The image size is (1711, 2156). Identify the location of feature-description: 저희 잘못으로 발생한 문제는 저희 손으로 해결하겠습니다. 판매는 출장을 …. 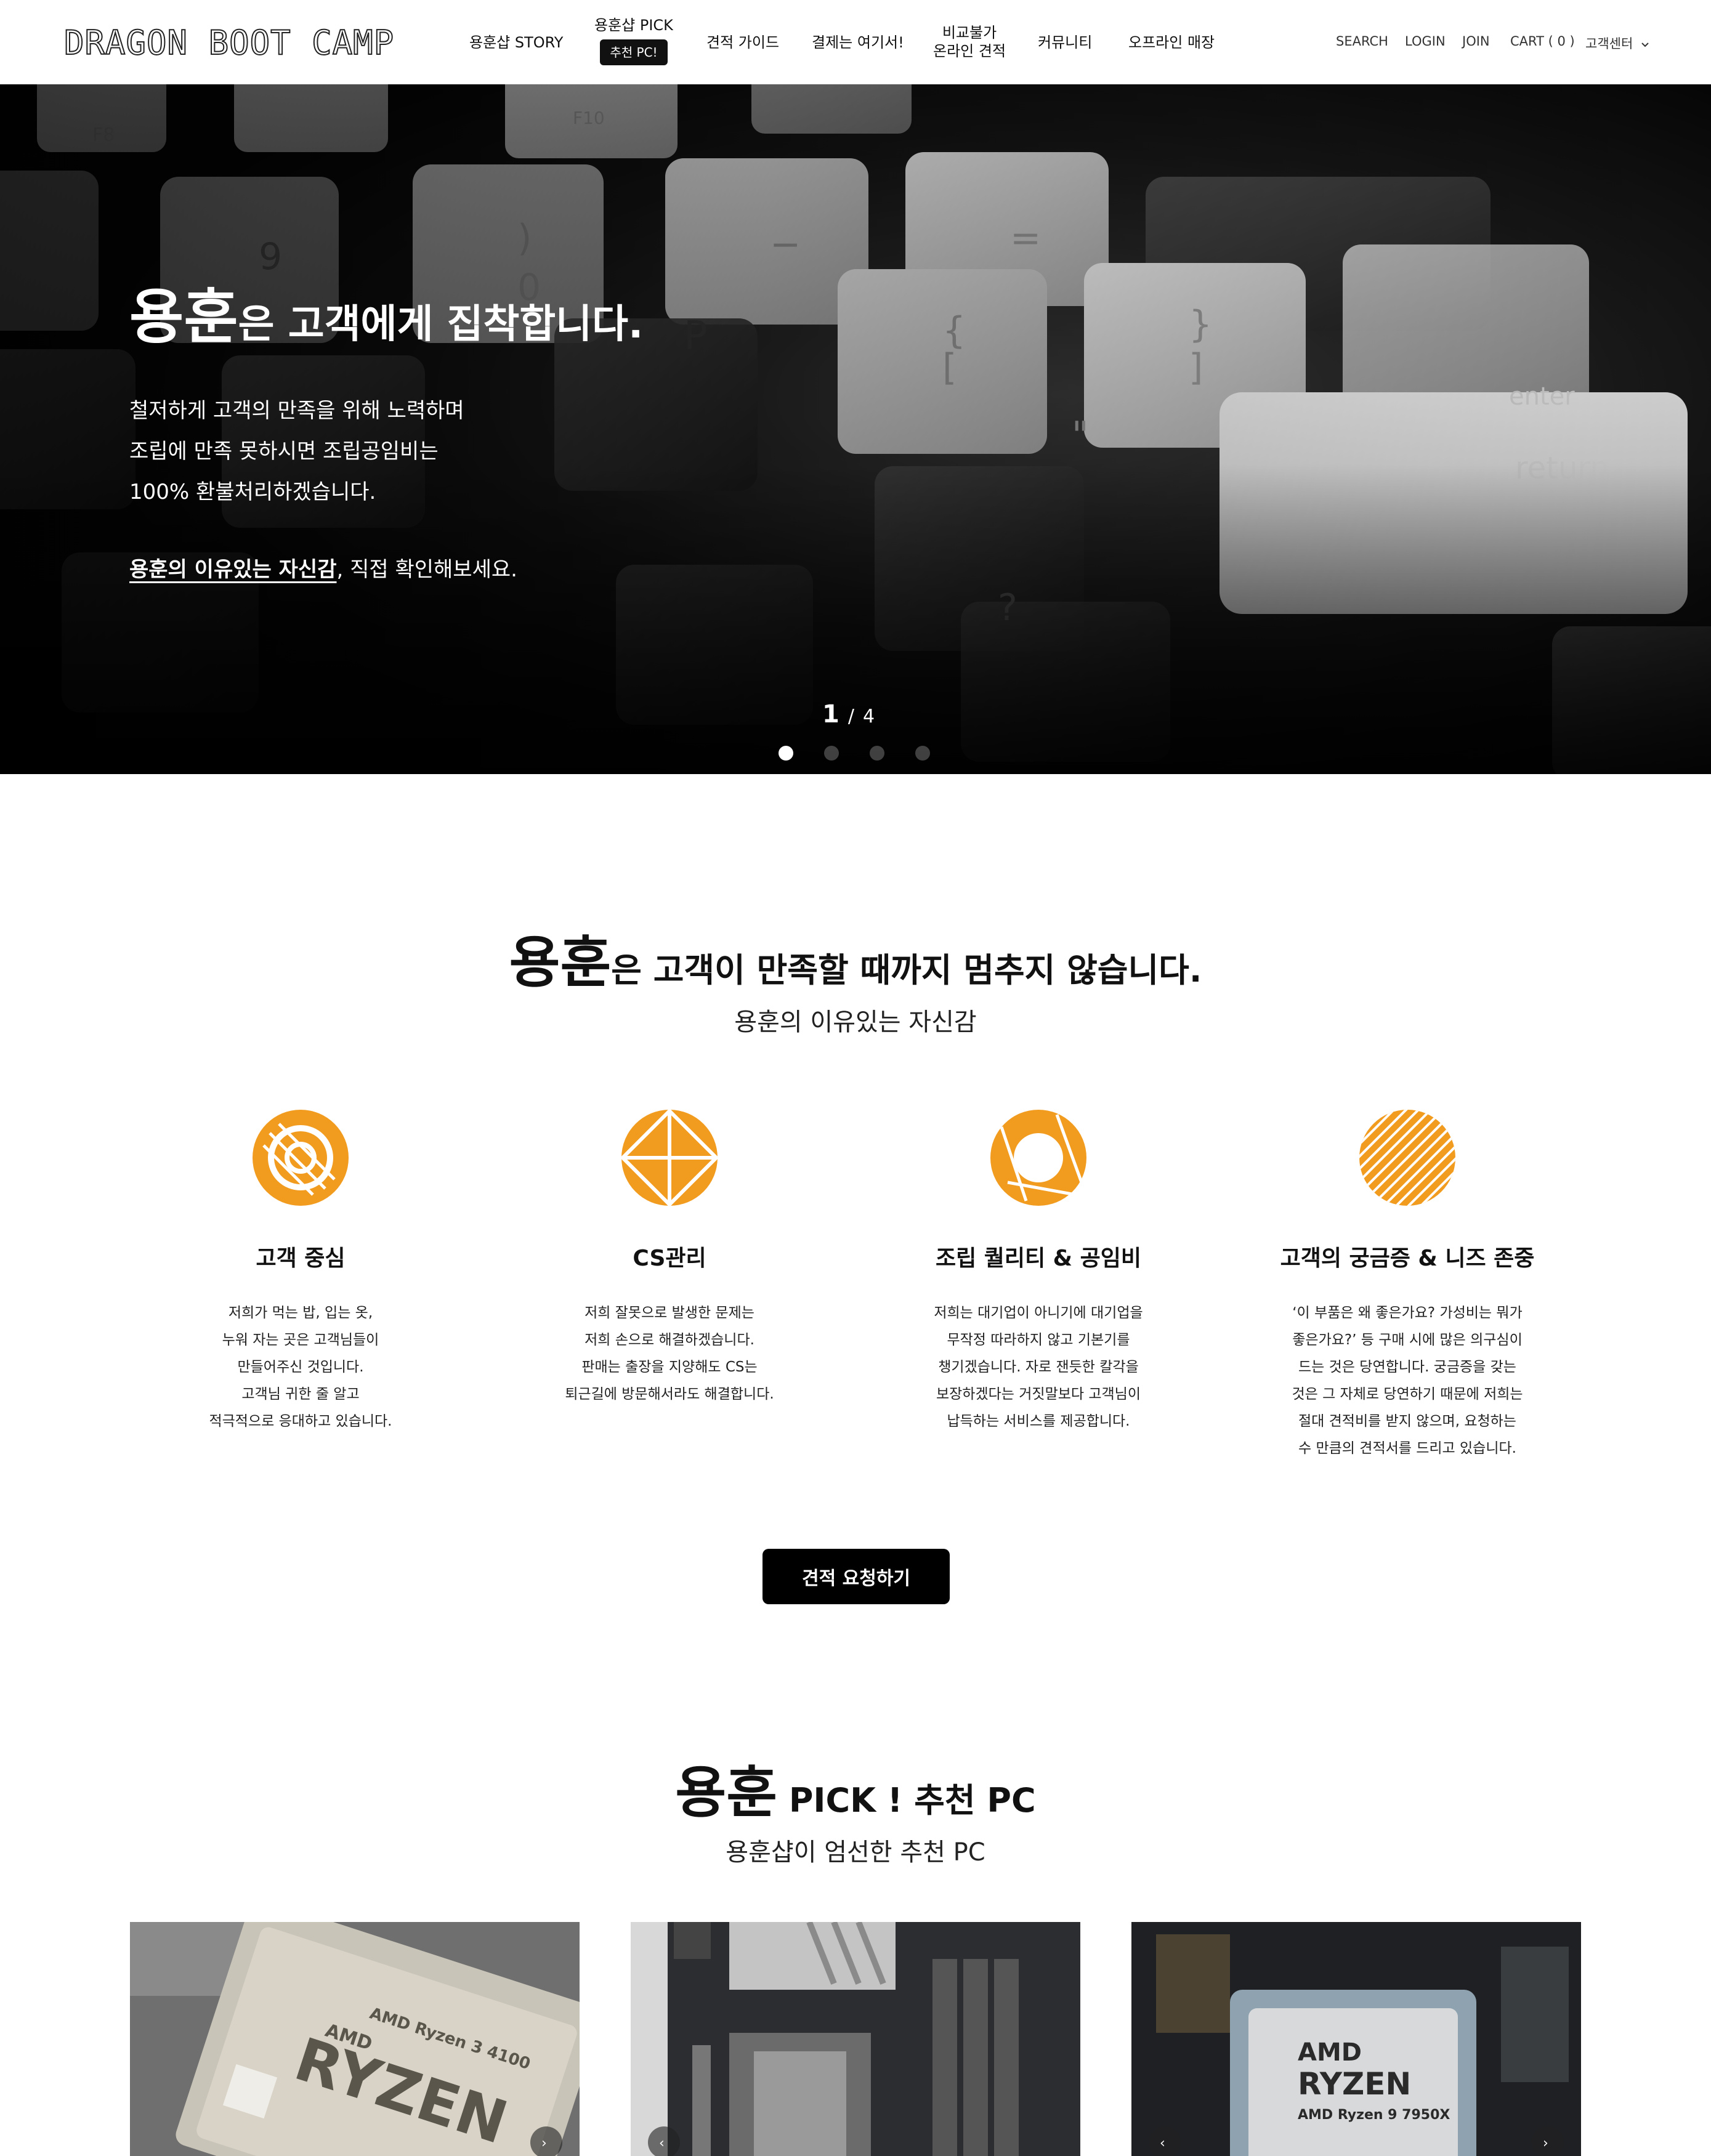
(669, 1353).